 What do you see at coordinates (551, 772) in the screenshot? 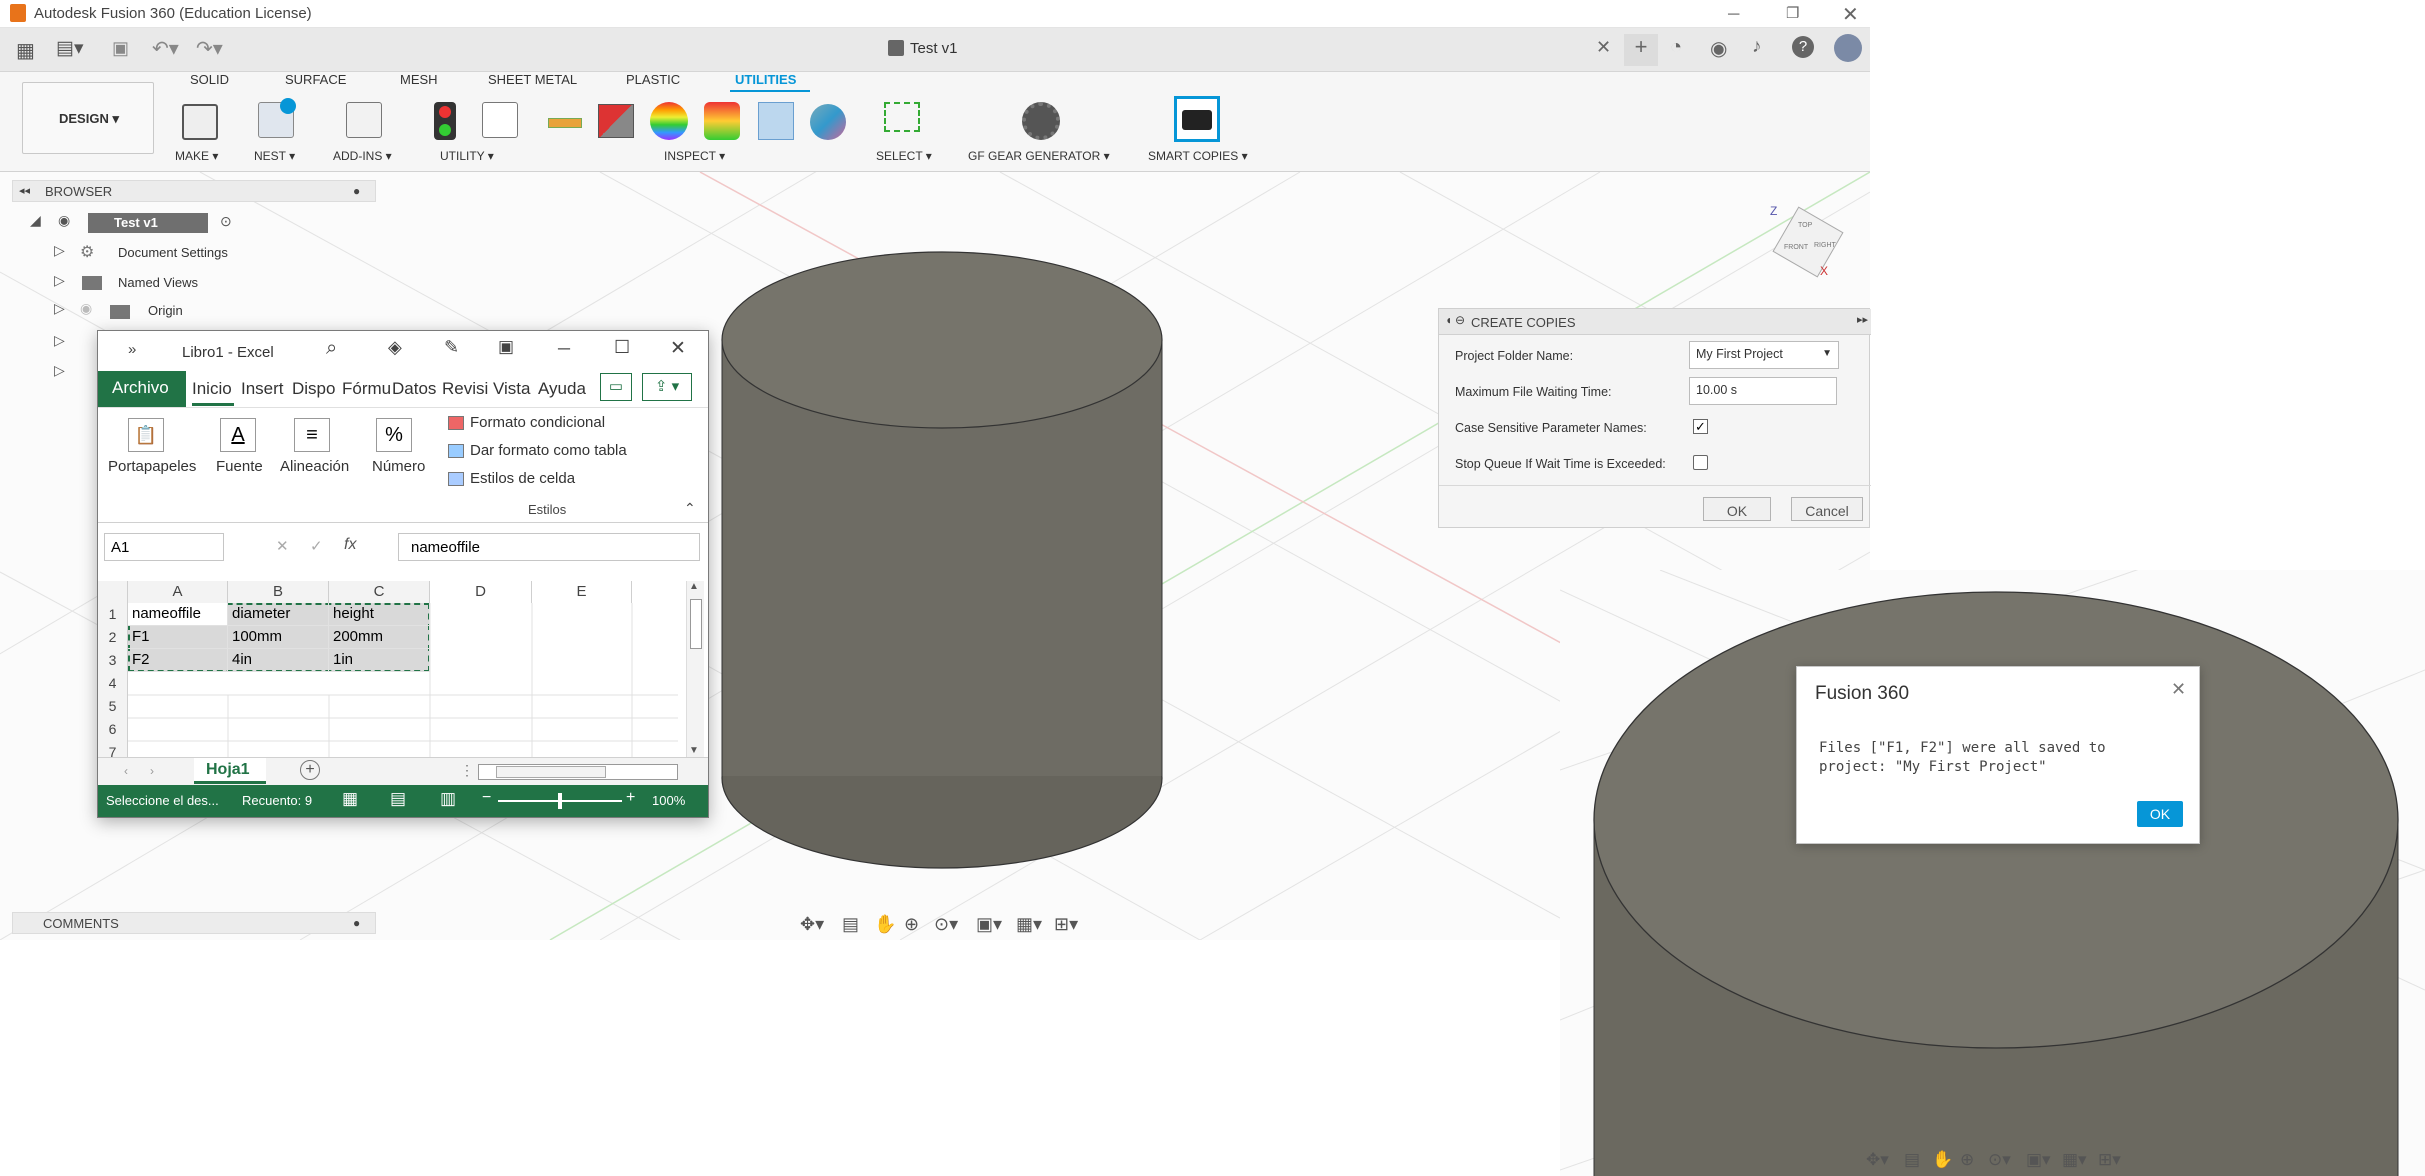
I see `h-scroll-thumb` at bounding box center [551, 772].